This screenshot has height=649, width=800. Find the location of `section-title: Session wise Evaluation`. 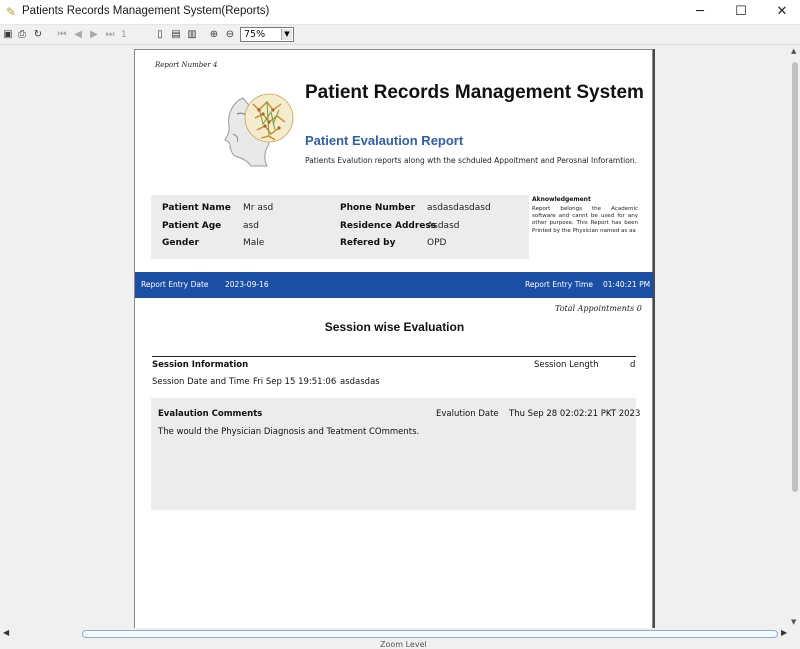

section-title: Session wise Evaluation is located at coordinates (394, 327).